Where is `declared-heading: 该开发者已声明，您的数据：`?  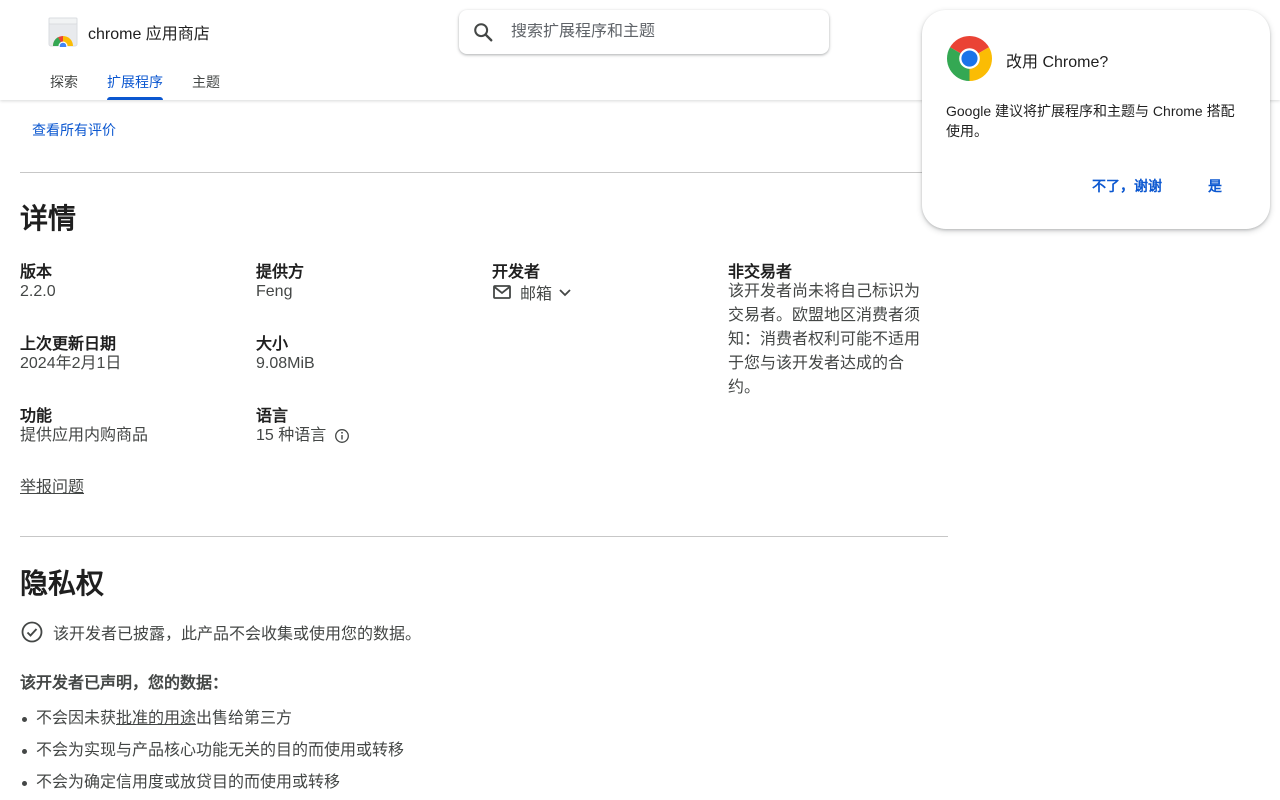 declared-heading: 该开发者已声明，您的数据： is located at coordinates (124, 683).